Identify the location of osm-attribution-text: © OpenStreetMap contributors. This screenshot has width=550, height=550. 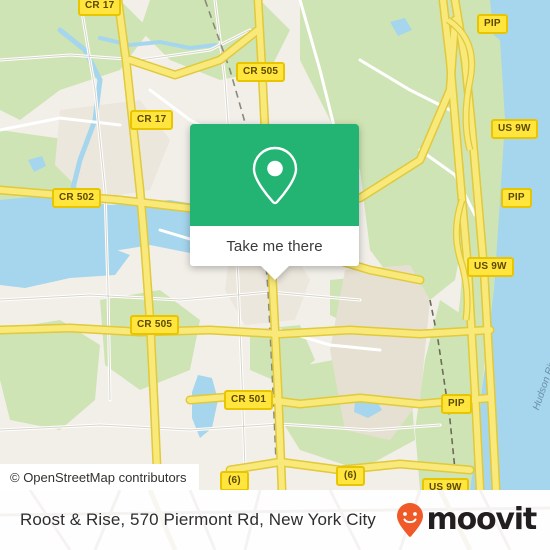
(98, 477).